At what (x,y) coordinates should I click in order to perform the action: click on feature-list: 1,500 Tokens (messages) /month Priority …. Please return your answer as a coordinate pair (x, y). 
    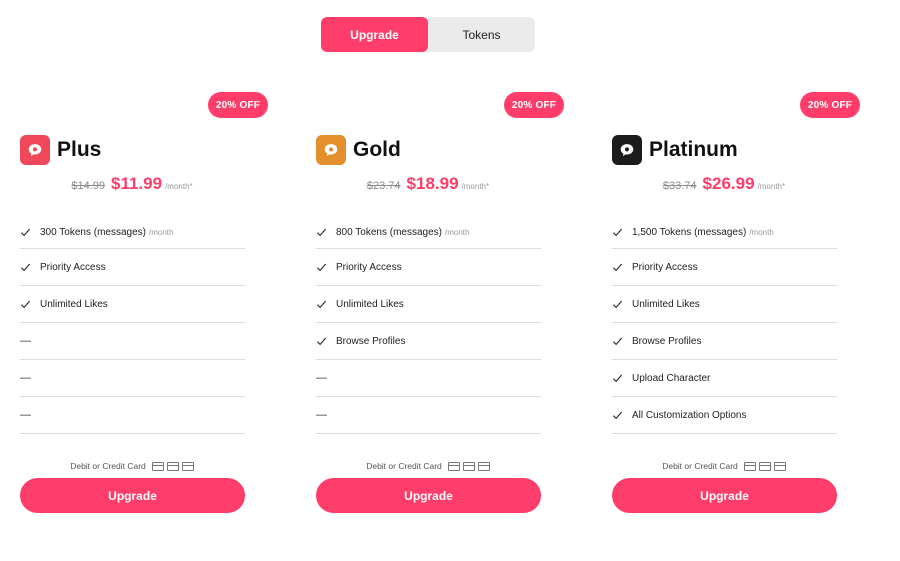
    Looking at the image, I should click on (724, 325).